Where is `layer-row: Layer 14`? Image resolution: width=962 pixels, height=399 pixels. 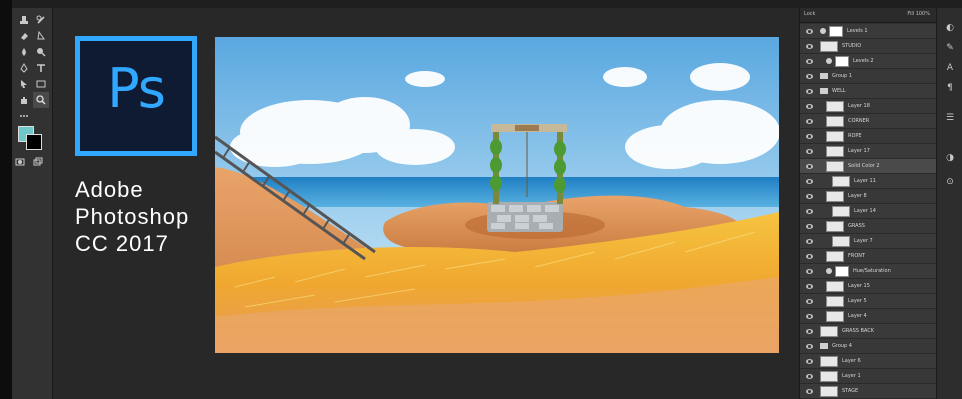
layer-row: Layer 14 is located at coordinates (868, 211).